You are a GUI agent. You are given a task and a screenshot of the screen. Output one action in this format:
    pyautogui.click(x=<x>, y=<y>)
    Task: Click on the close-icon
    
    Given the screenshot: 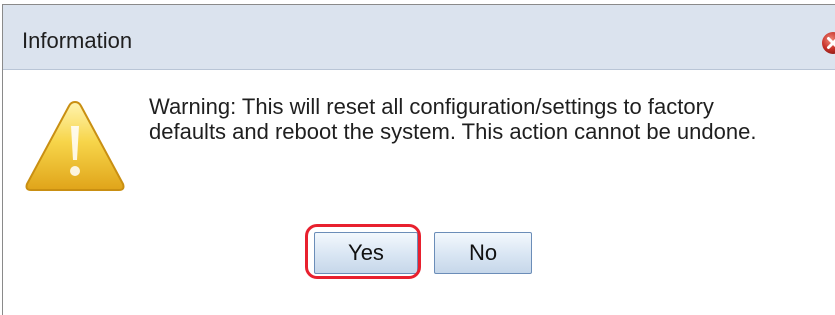 What is the action you would take?
    pyautogui.click(x=828, y=43)
    